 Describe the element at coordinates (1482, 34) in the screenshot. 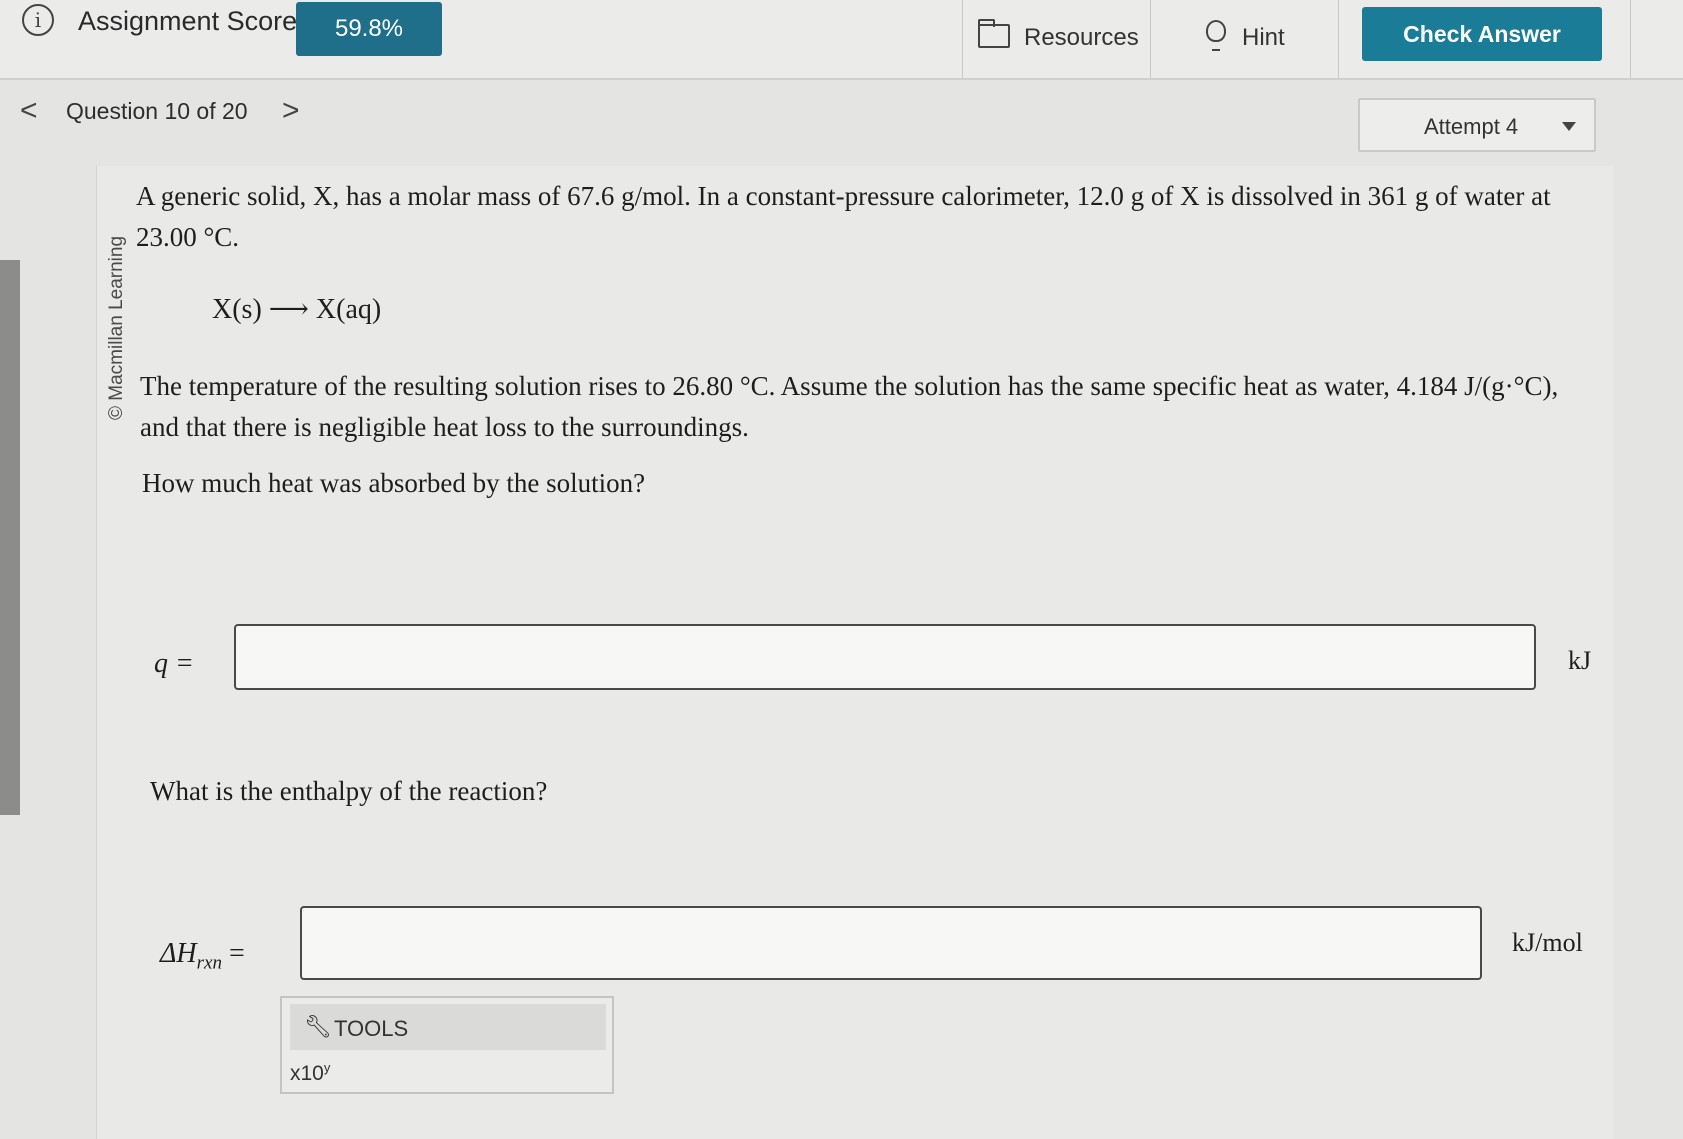

I see `check-answer-button: Check Answer` at that location.